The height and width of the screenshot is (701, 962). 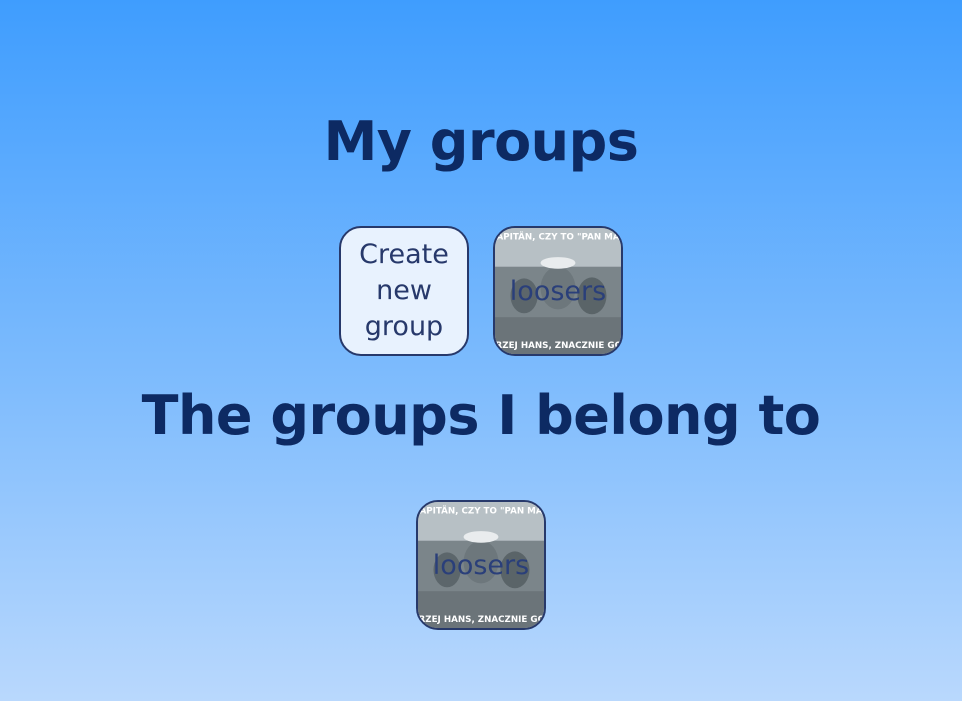 I want to click on create-new-group-button: Create new group, so click(x=404, y=291).